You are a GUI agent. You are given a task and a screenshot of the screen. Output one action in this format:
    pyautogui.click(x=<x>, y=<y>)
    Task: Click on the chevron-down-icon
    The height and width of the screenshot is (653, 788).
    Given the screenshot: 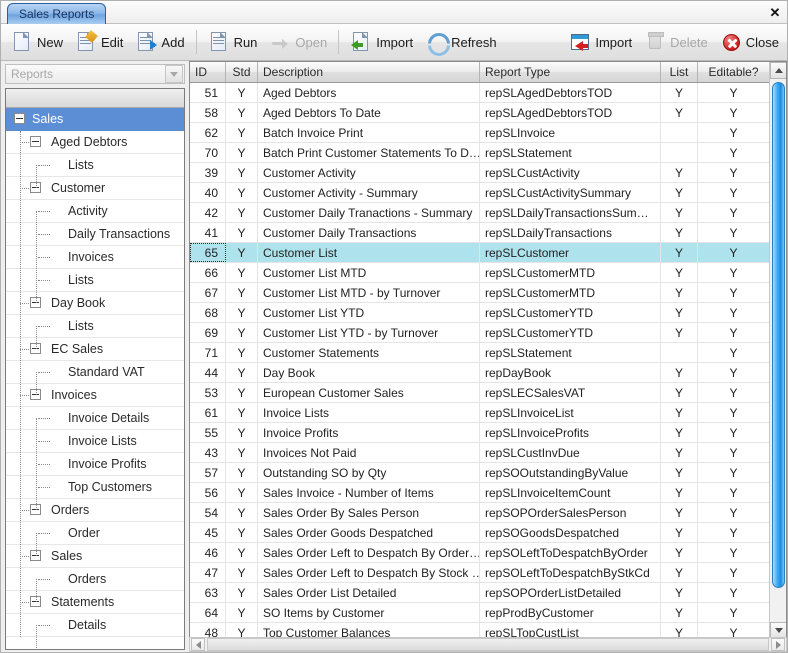 What is the action you would take?
    pyautogui.click(x=174, y=74)
    